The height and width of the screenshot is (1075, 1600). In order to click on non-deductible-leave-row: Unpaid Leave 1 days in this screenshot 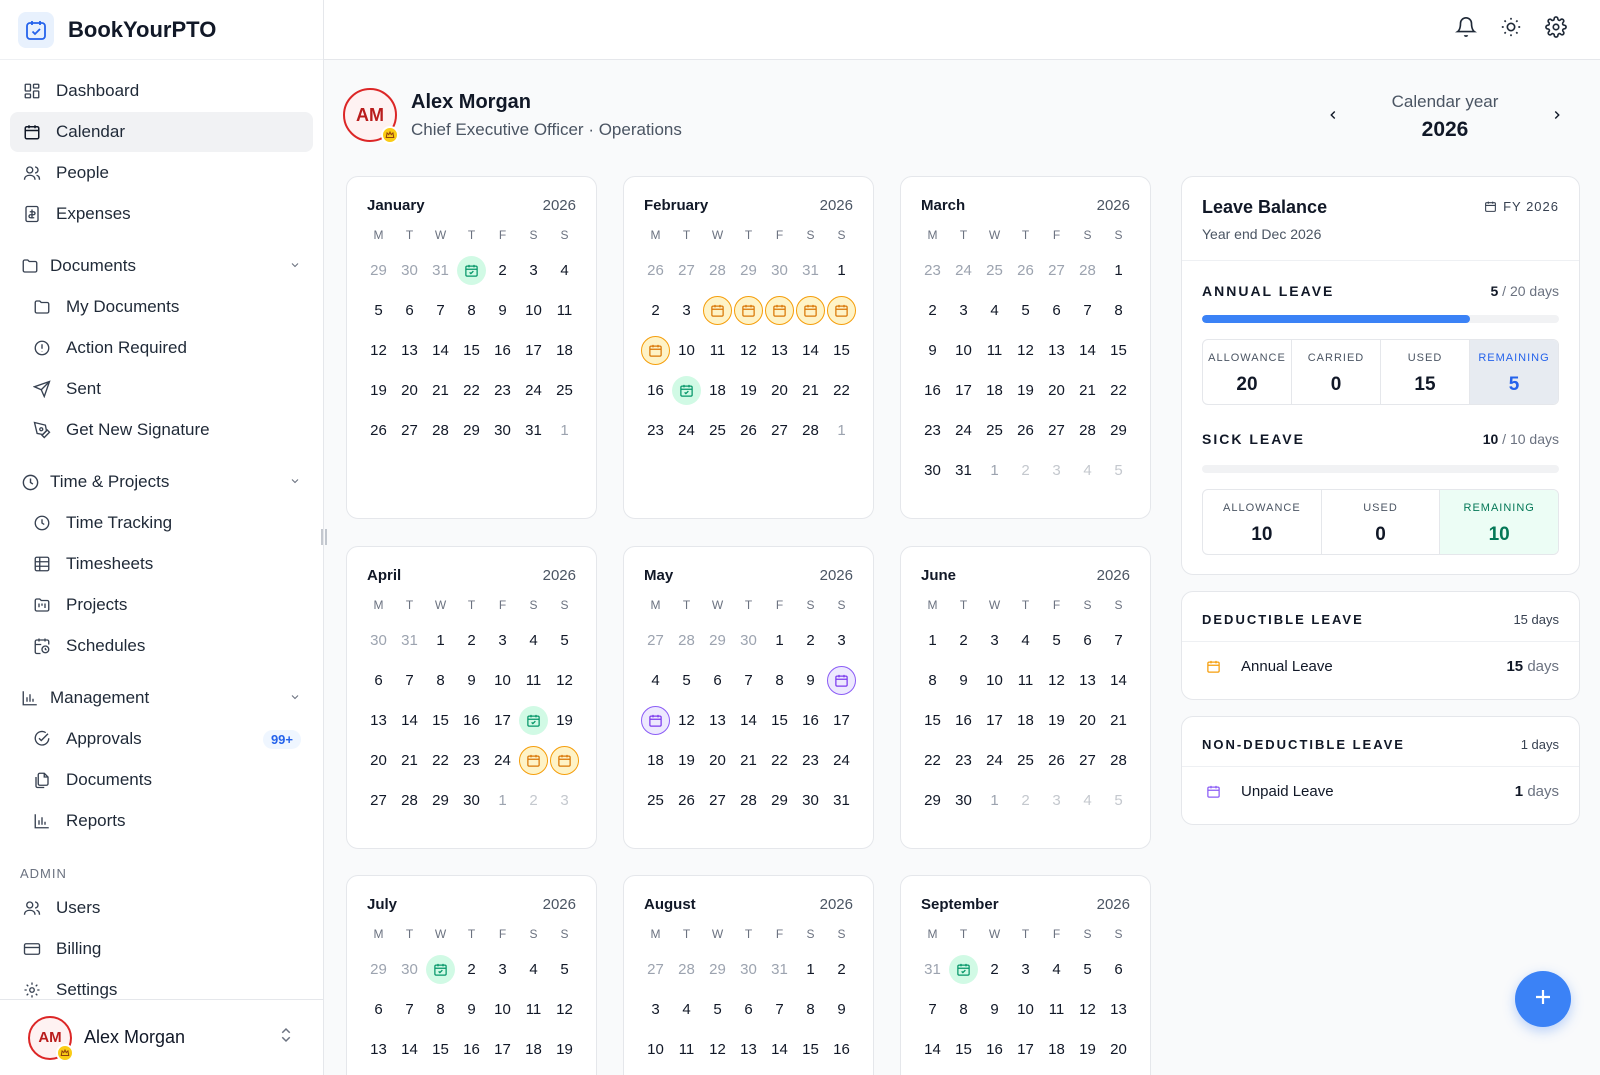, I will do `click(1380, 791)`.